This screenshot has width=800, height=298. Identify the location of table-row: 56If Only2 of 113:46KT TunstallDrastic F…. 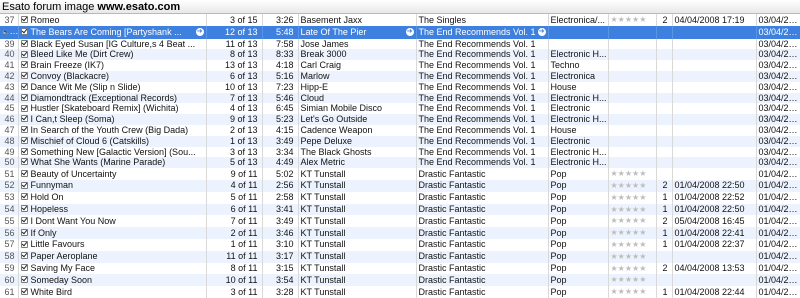
(400, 233).